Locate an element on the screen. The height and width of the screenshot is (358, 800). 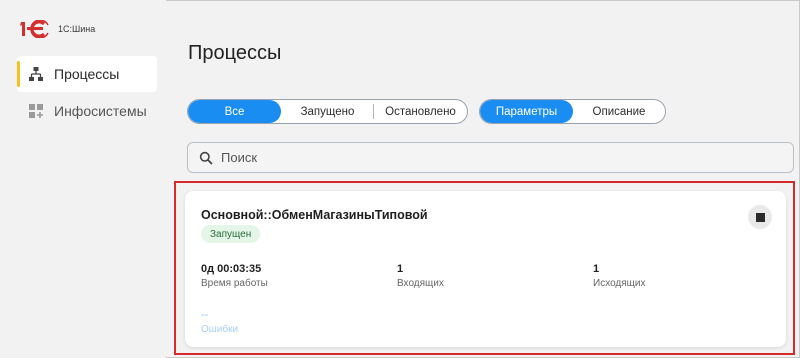
uptime-label: Время работы is located at coordinates (234, 283).